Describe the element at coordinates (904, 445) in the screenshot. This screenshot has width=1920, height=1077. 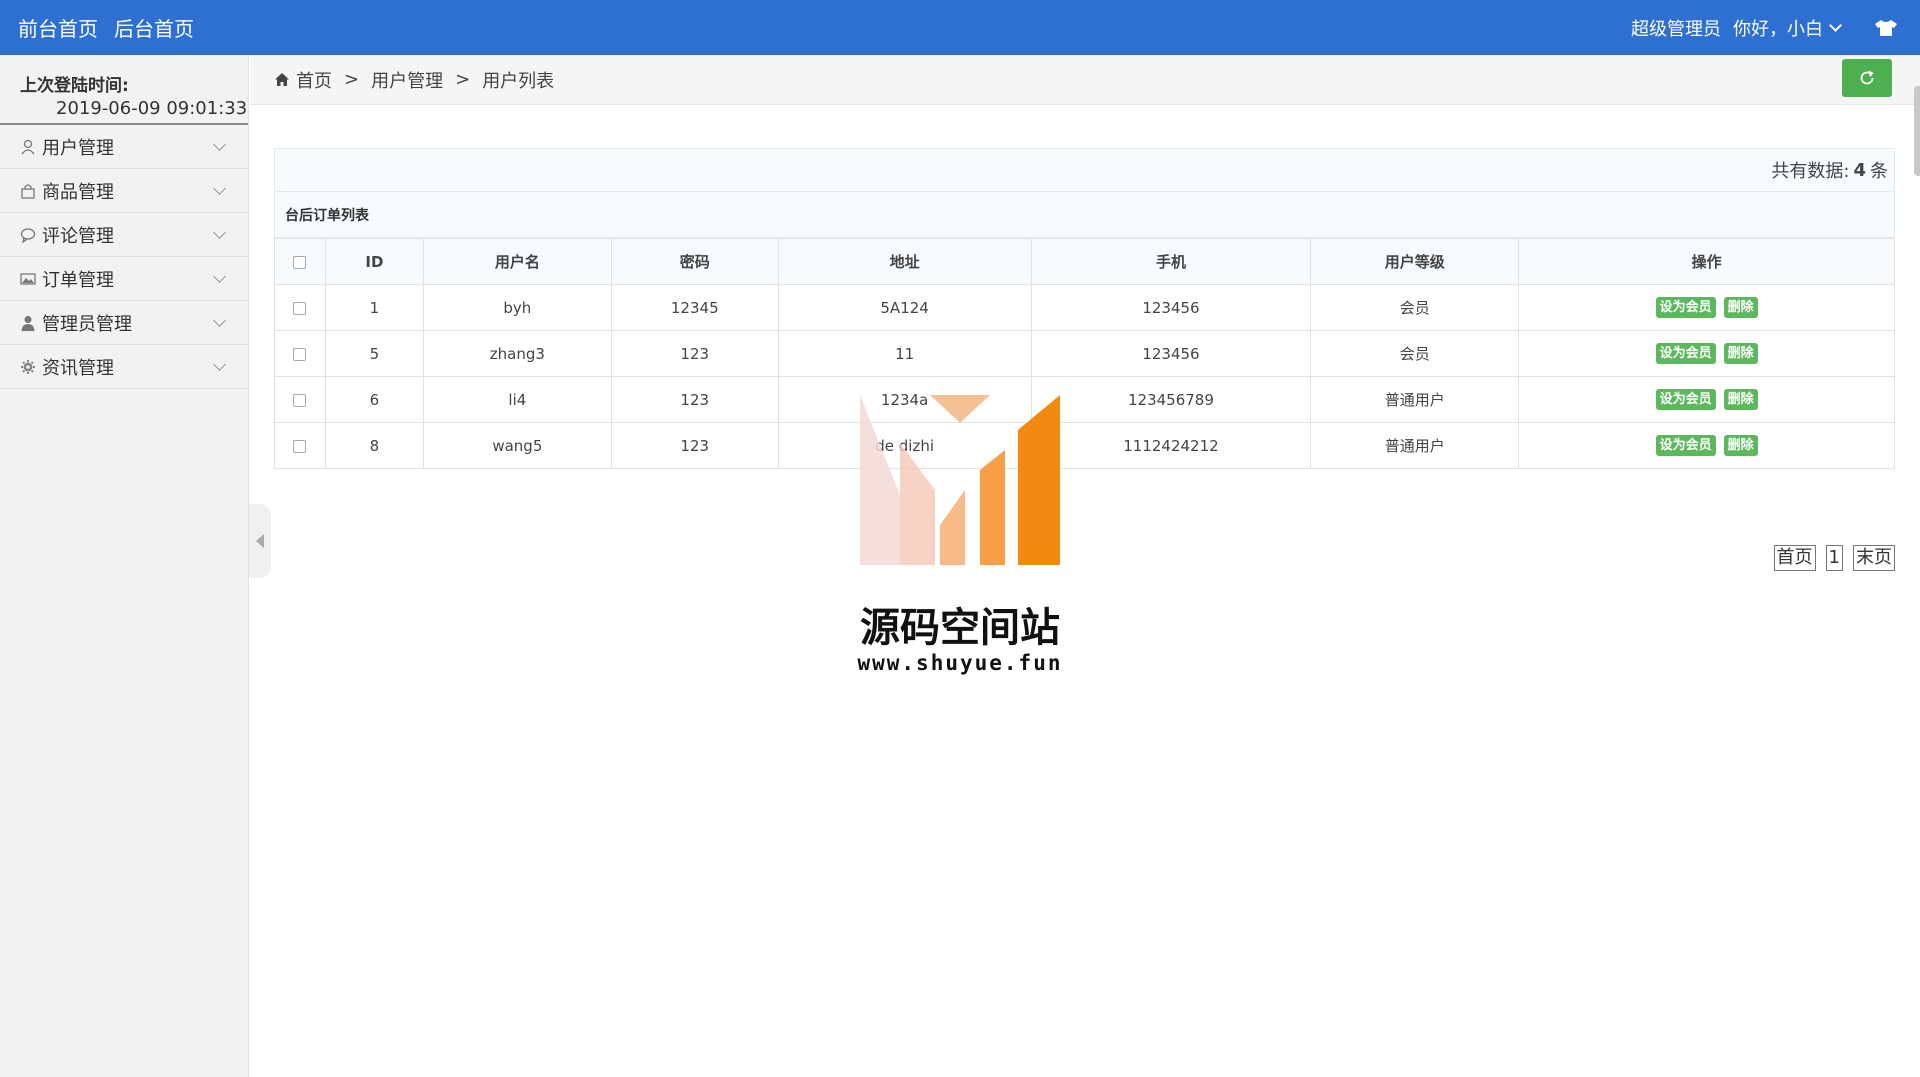
I see `cell-address: de dizhi` at that location.